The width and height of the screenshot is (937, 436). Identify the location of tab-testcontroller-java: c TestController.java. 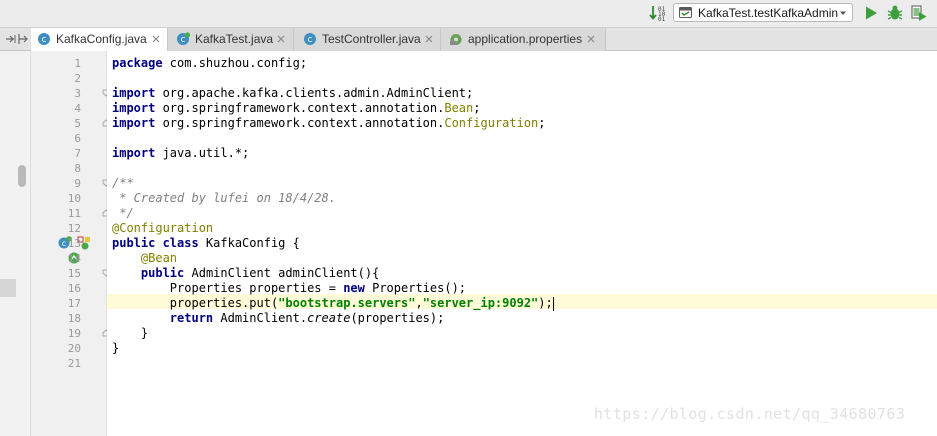
(367, 39).